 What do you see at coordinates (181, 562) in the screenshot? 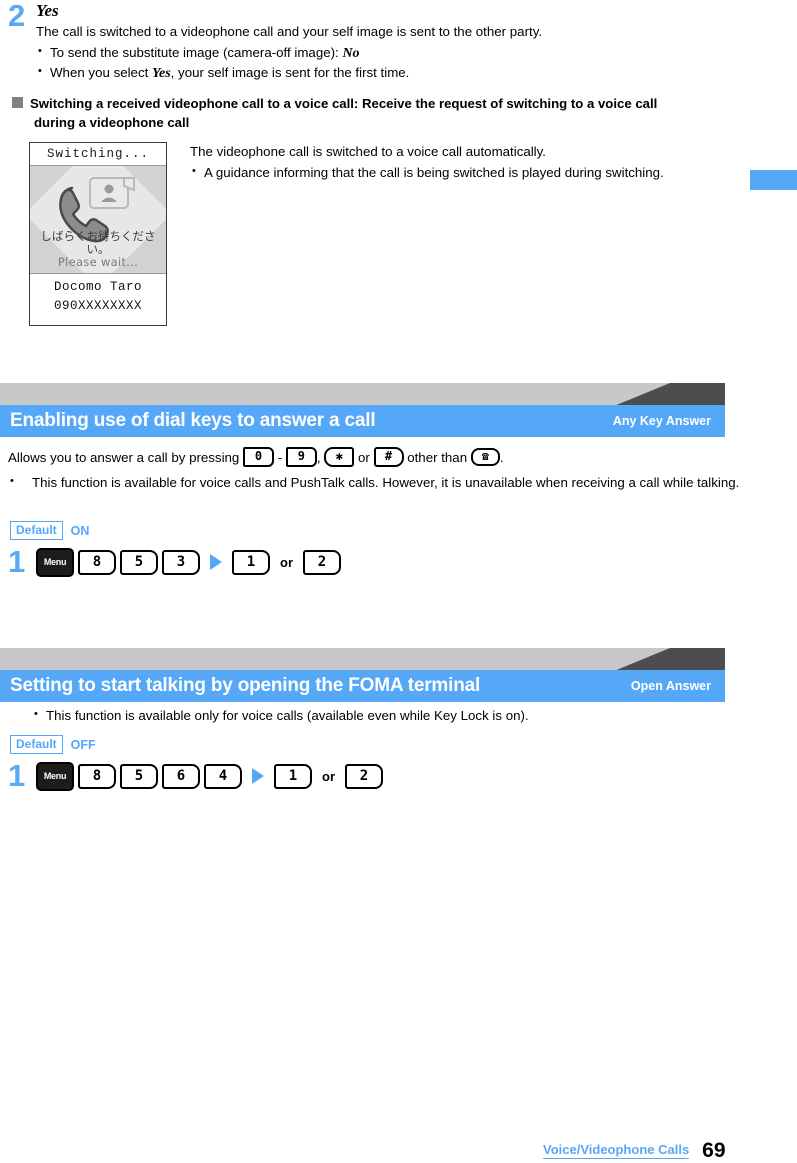
I see `key-3-icon: 3` at bounding box center [181, 562].